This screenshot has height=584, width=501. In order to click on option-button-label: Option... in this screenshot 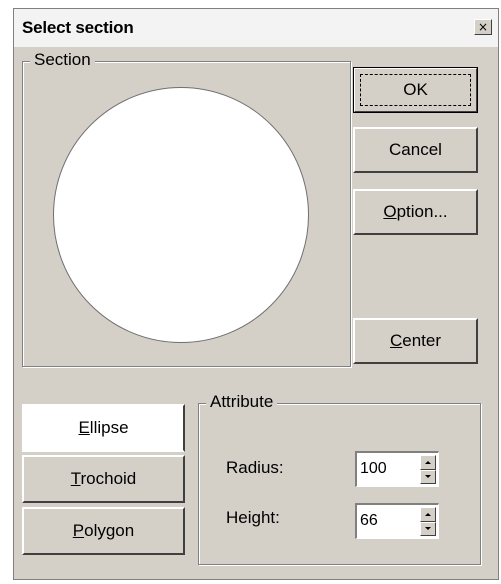, I will do `click(415, 212)`.